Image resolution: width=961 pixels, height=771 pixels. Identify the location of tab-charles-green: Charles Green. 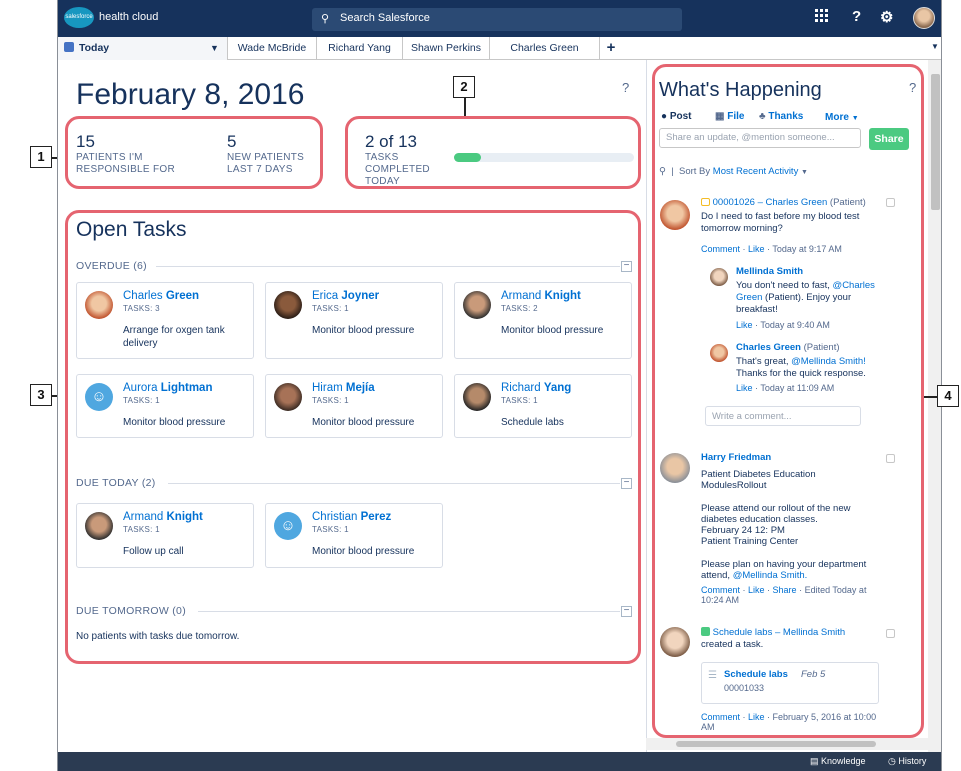
(545, 48).